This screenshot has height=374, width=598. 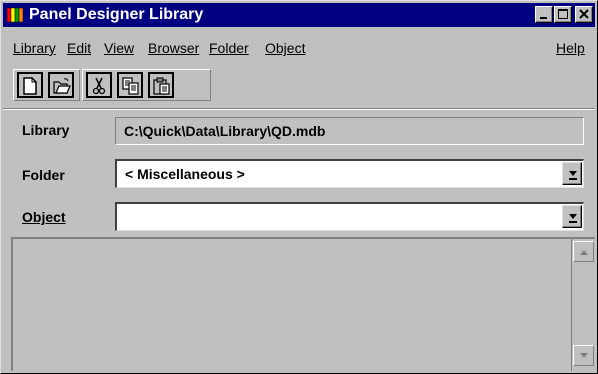 I want to click on app-books-icon, so click(x=15, y=15).